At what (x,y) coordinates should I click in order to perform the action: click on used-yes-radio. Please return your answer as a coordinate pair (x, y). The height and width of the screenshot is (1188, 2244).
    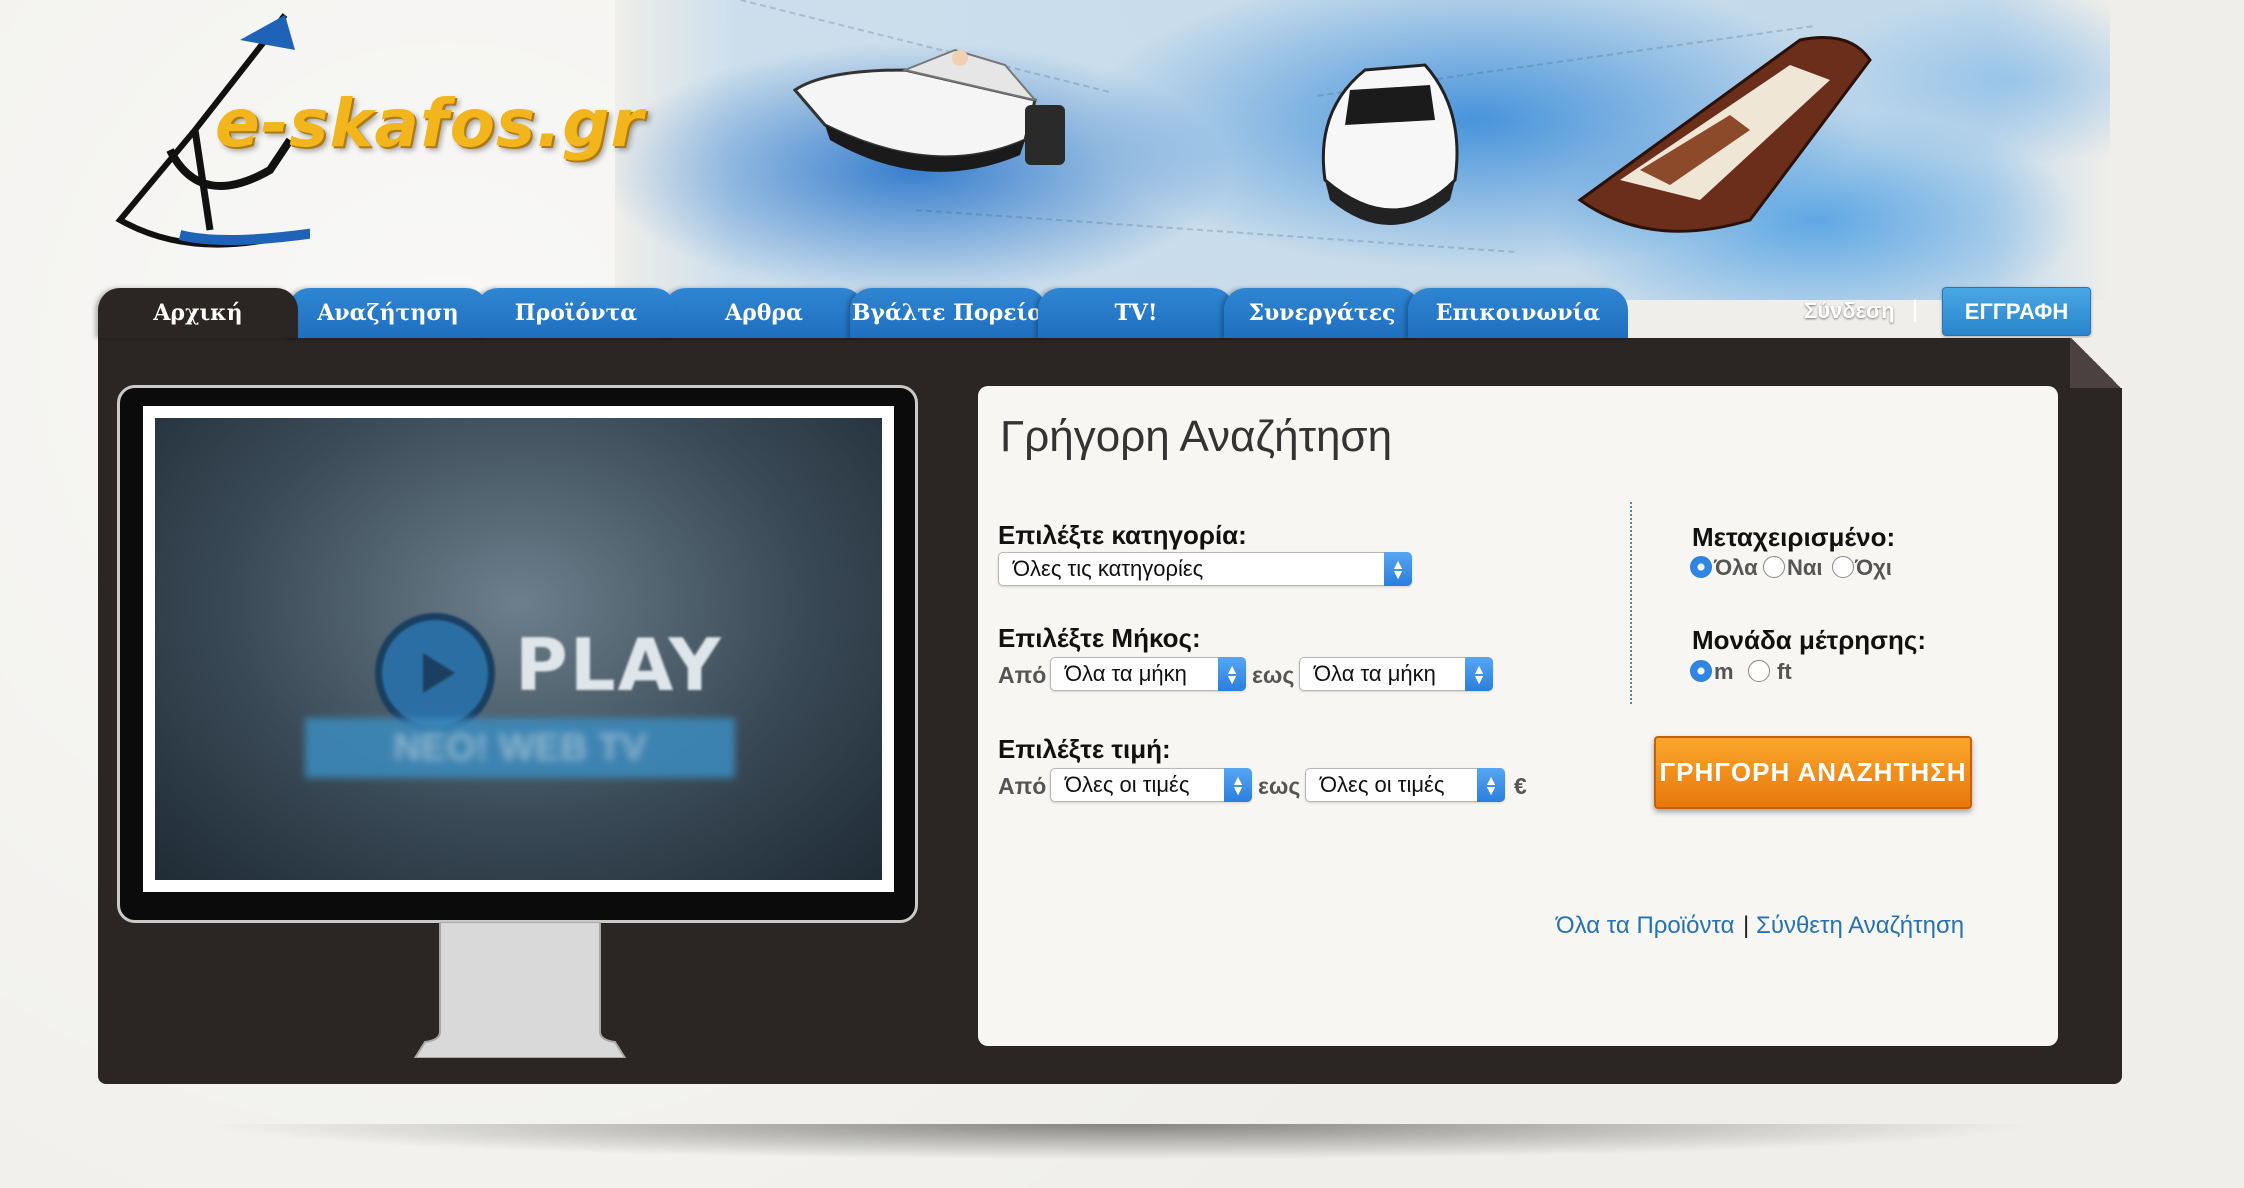
    Looking at the image, I should click on (1774, 567).